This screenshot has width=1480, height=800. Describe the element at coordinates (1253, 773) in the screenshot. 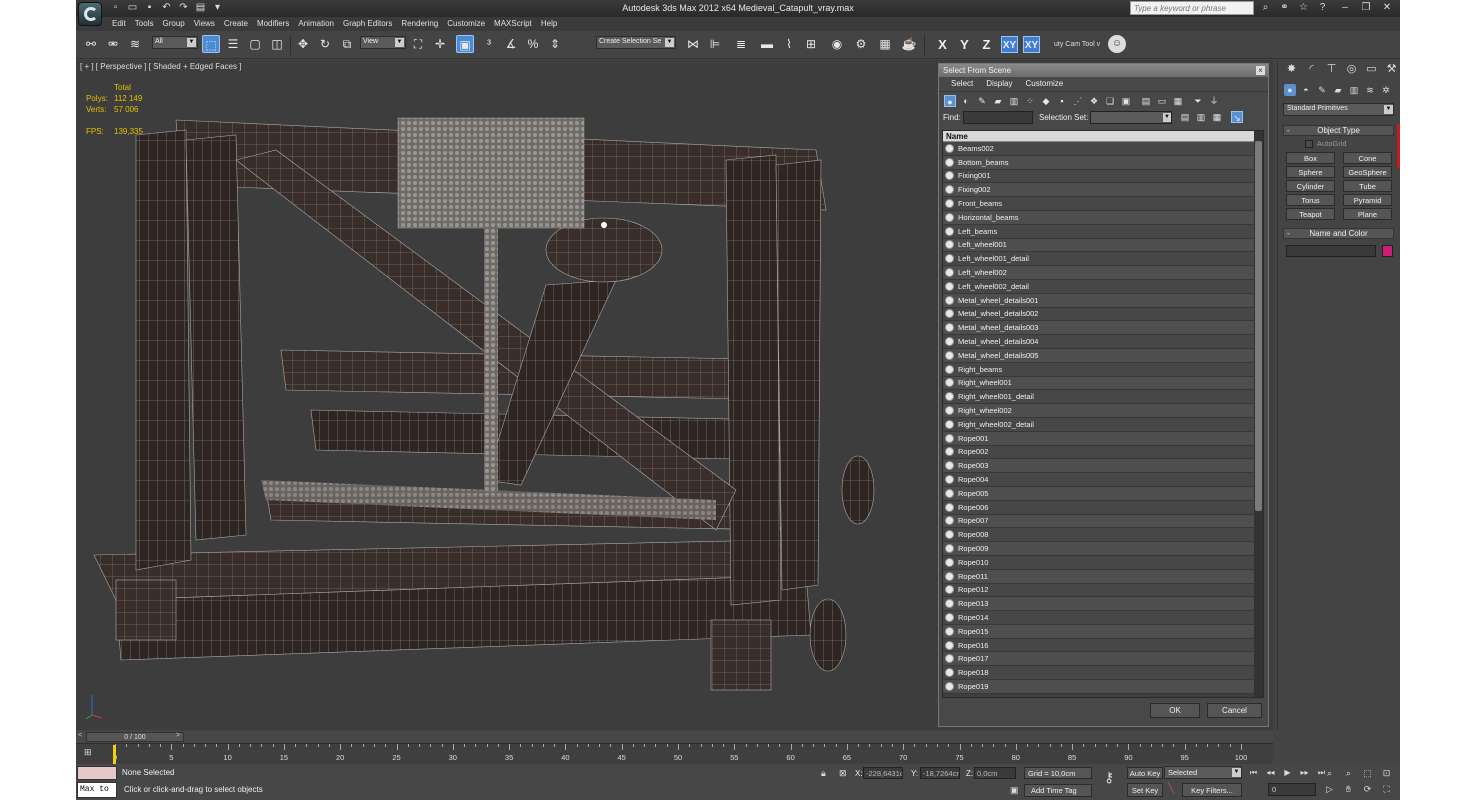

I see `go-to-start-icon: ⏮` at that location.